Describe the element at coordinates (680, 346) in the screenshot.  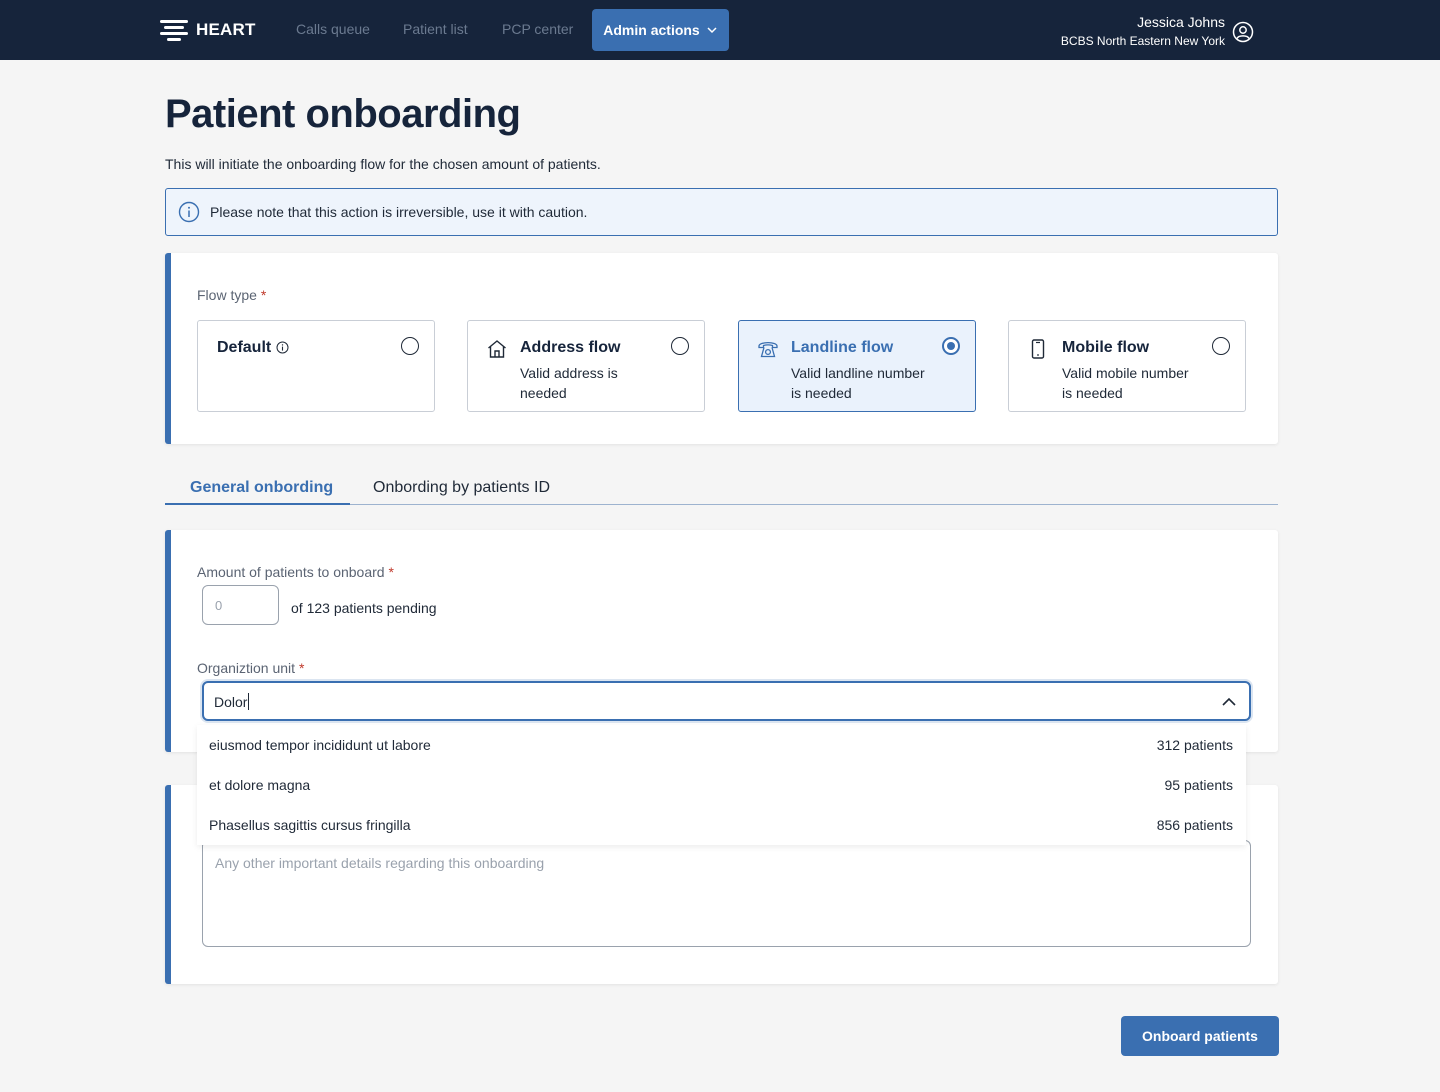
I see `flow-radio-address` at that location.